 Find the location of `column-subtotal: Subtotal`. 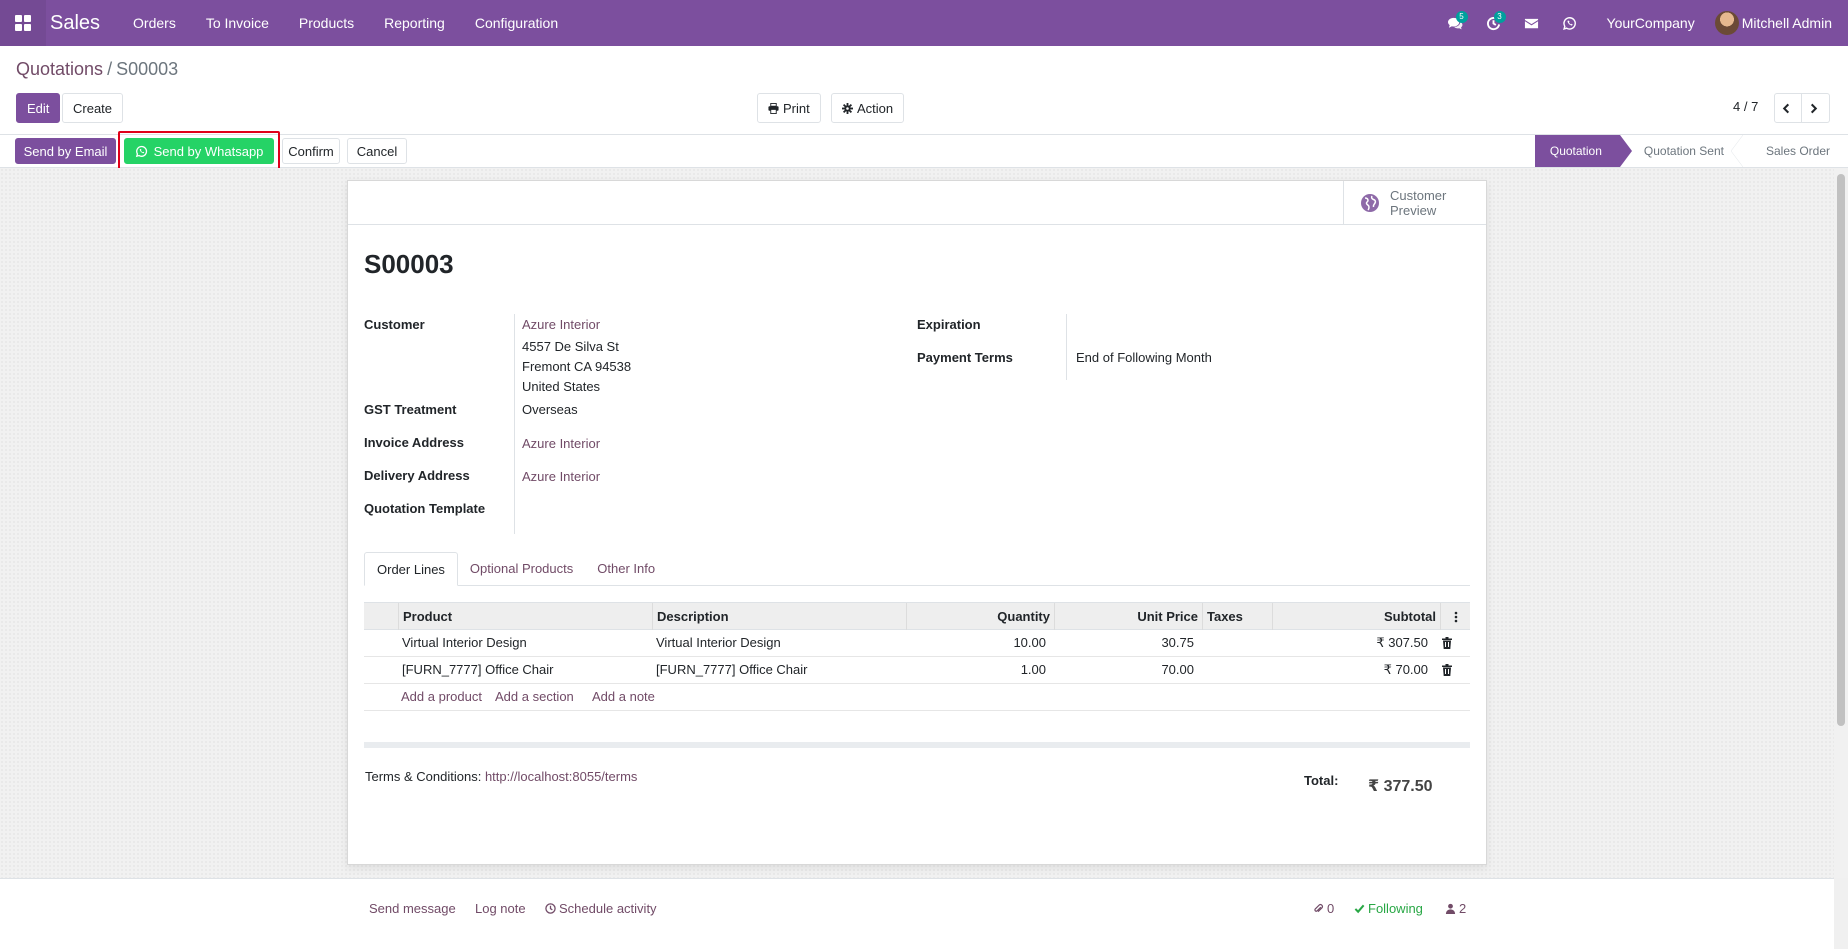

column-subtotal: Subtotal is located at coordinates (1356, 616).